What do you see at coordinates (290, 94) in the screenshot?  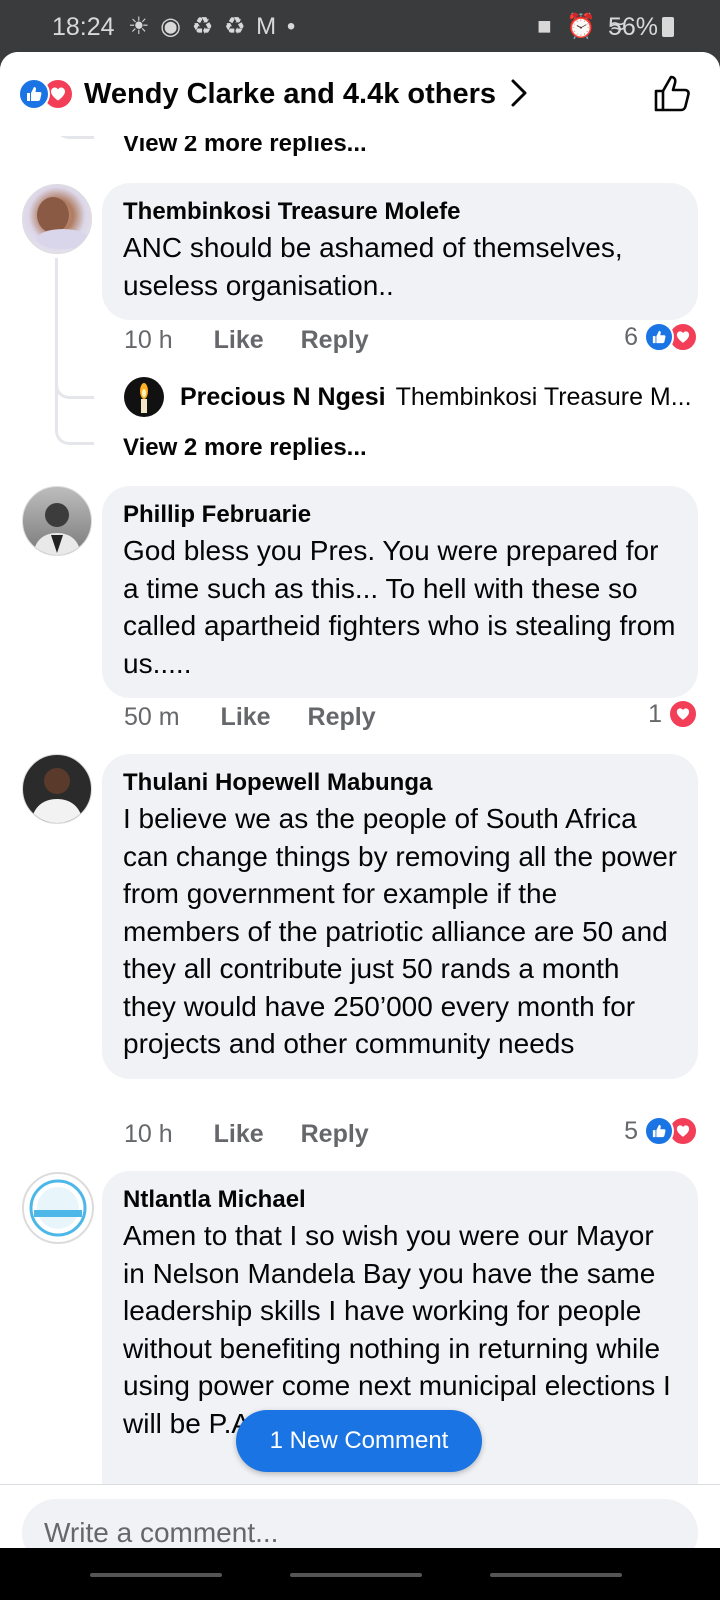 I see `likers-summary: Wendy Clarke and 4.4k others` at bounding box center [290, 94].